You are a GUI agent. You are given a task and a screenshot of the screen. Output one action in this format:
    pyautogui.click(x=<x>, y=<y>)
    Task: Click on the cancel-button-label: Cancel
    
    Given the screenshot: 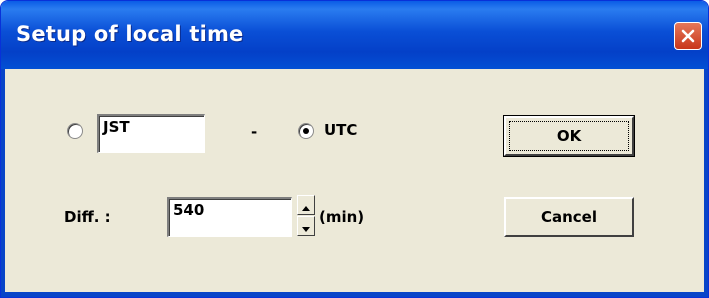 What is the action you would take?
    pyautogui.click(x=568, y=217)
    